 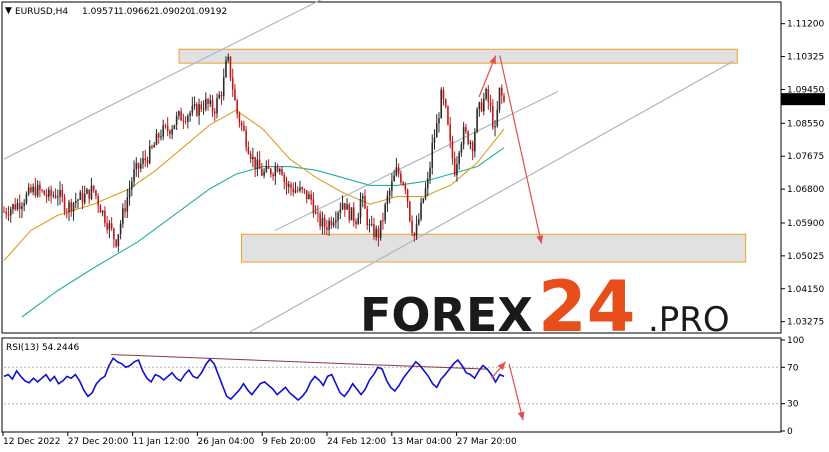 I want to click on ohlc-open: 1.09571, so click(x=100, y=12).